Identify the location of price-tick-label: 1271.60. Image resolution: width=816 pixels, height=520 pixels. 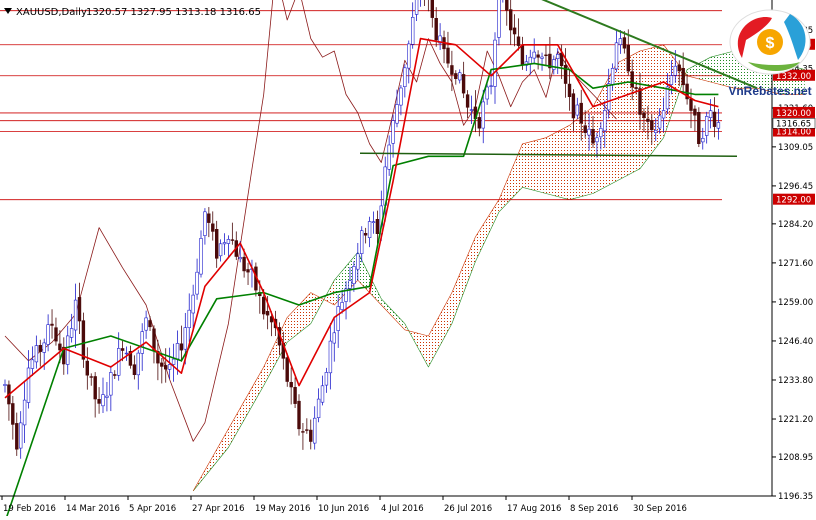
(795, 264).